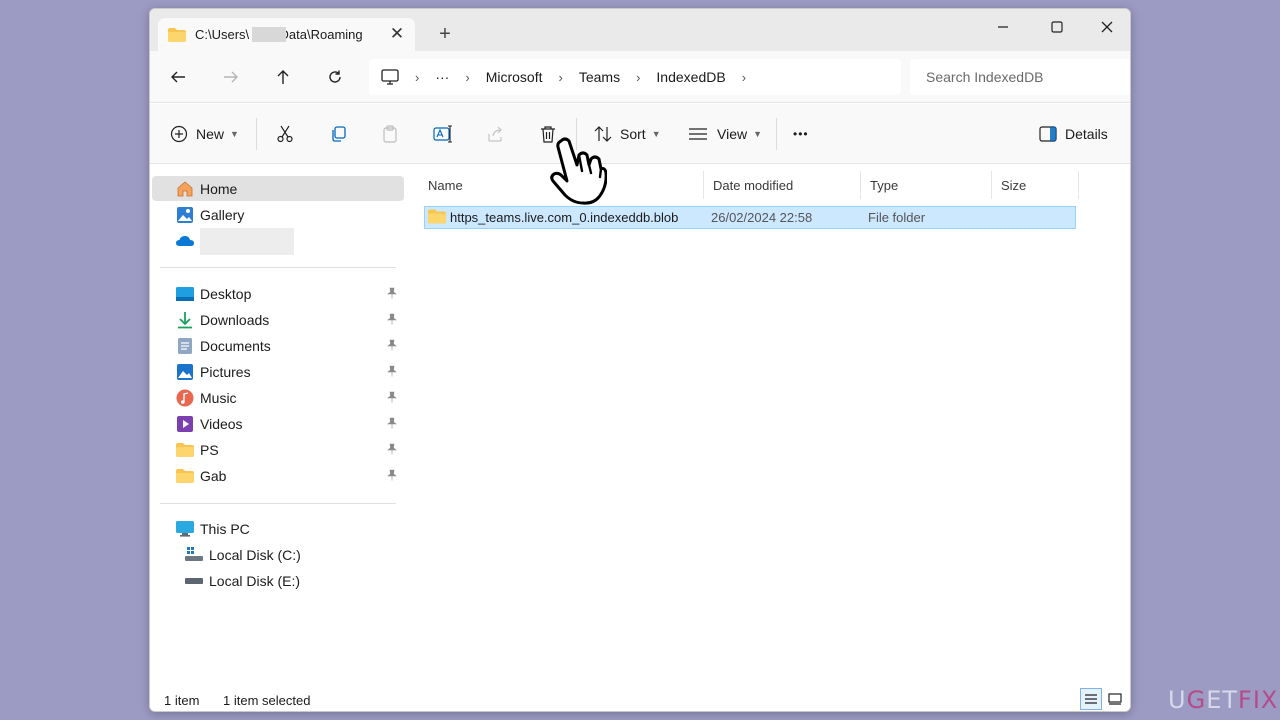 Image resolution: width=1280 pixels, height=720 pixels. What do you see at coordinates (390, 77) in the screenshot?
I see `monitor-icon` at bounding box center [390, 77].